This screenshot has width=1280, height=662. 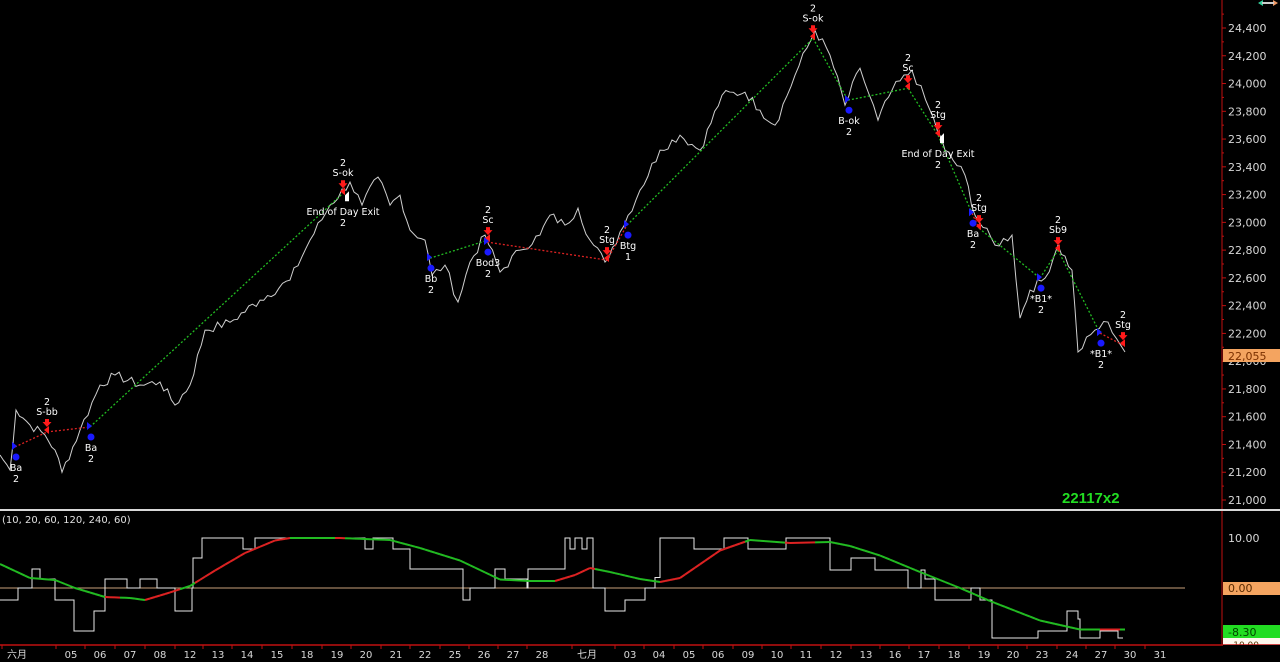 What do you see at coordinates (425, 655) in the screenshot?
I see `time-tick-label: 22` at bounding box center [425, 655].